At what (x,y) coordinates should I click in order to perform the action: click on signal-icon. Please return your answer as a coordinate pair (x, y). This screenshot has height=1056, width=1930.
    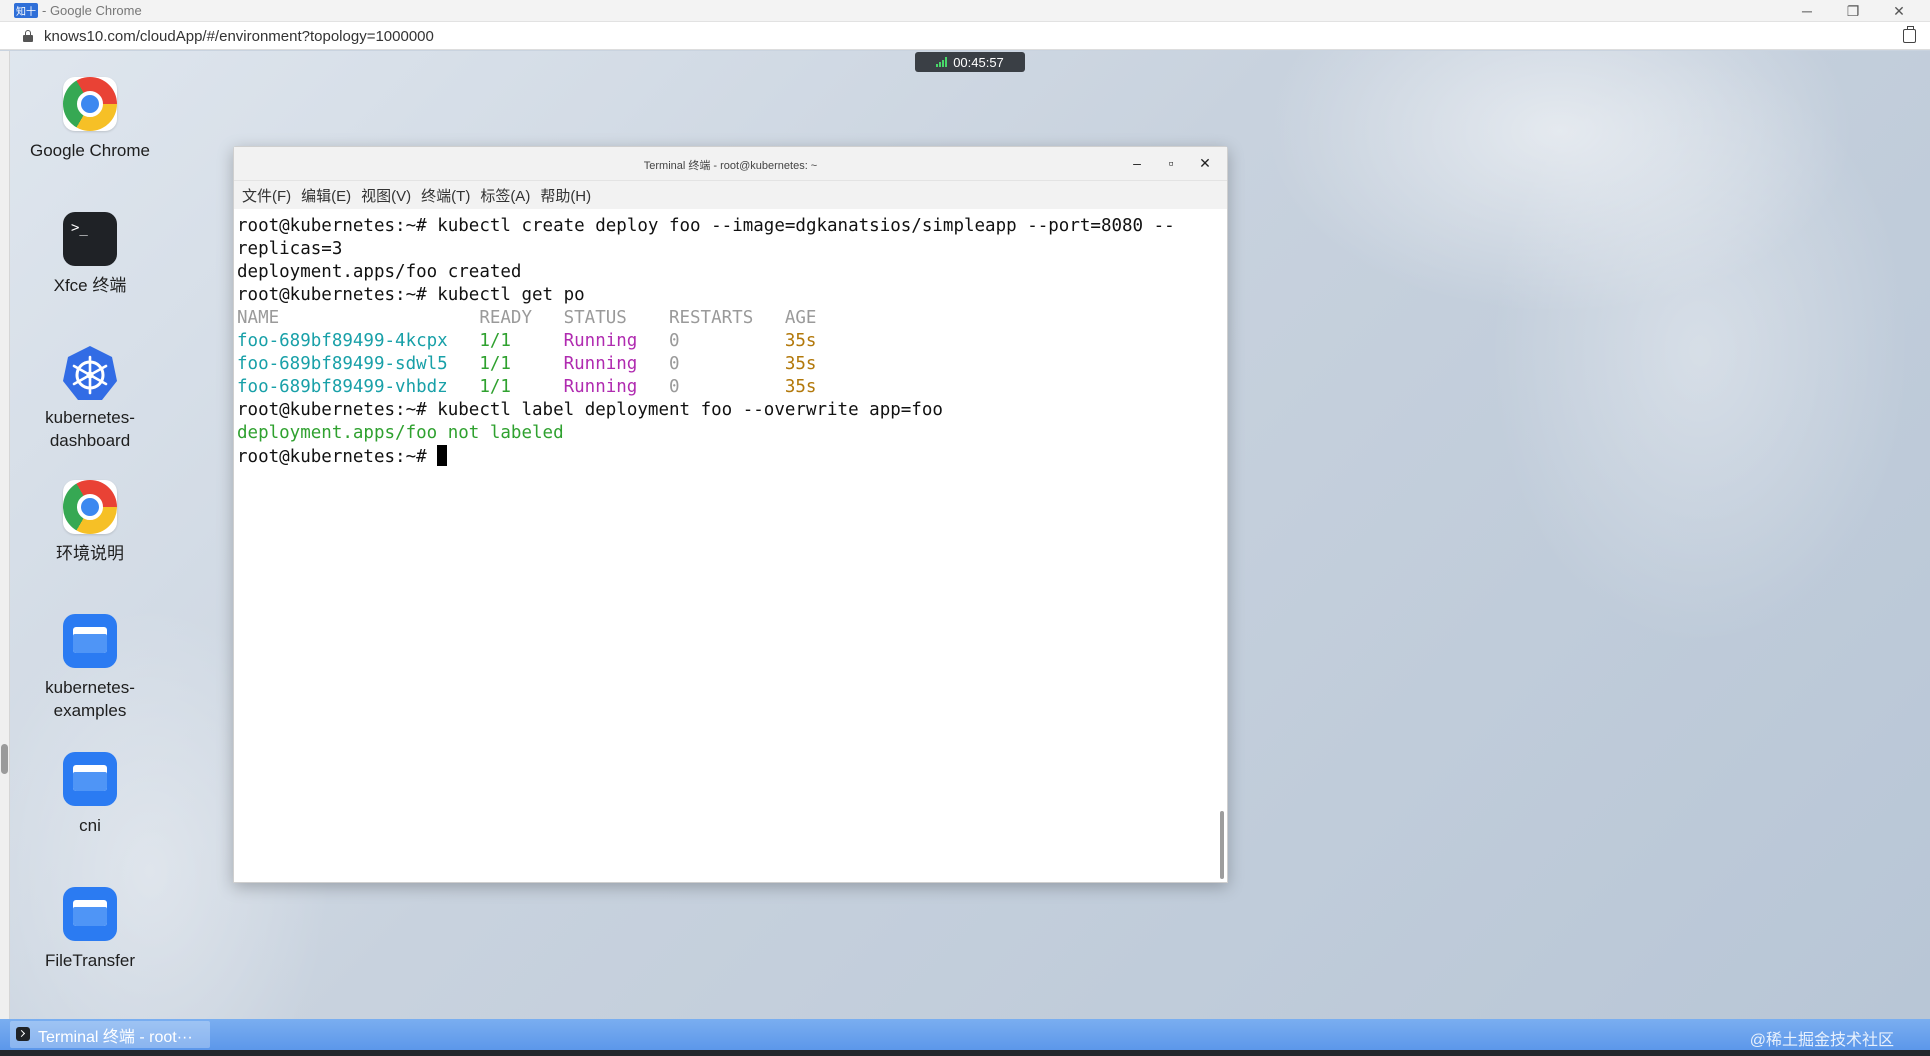
    Looking at the image, I should click on (942, 62).